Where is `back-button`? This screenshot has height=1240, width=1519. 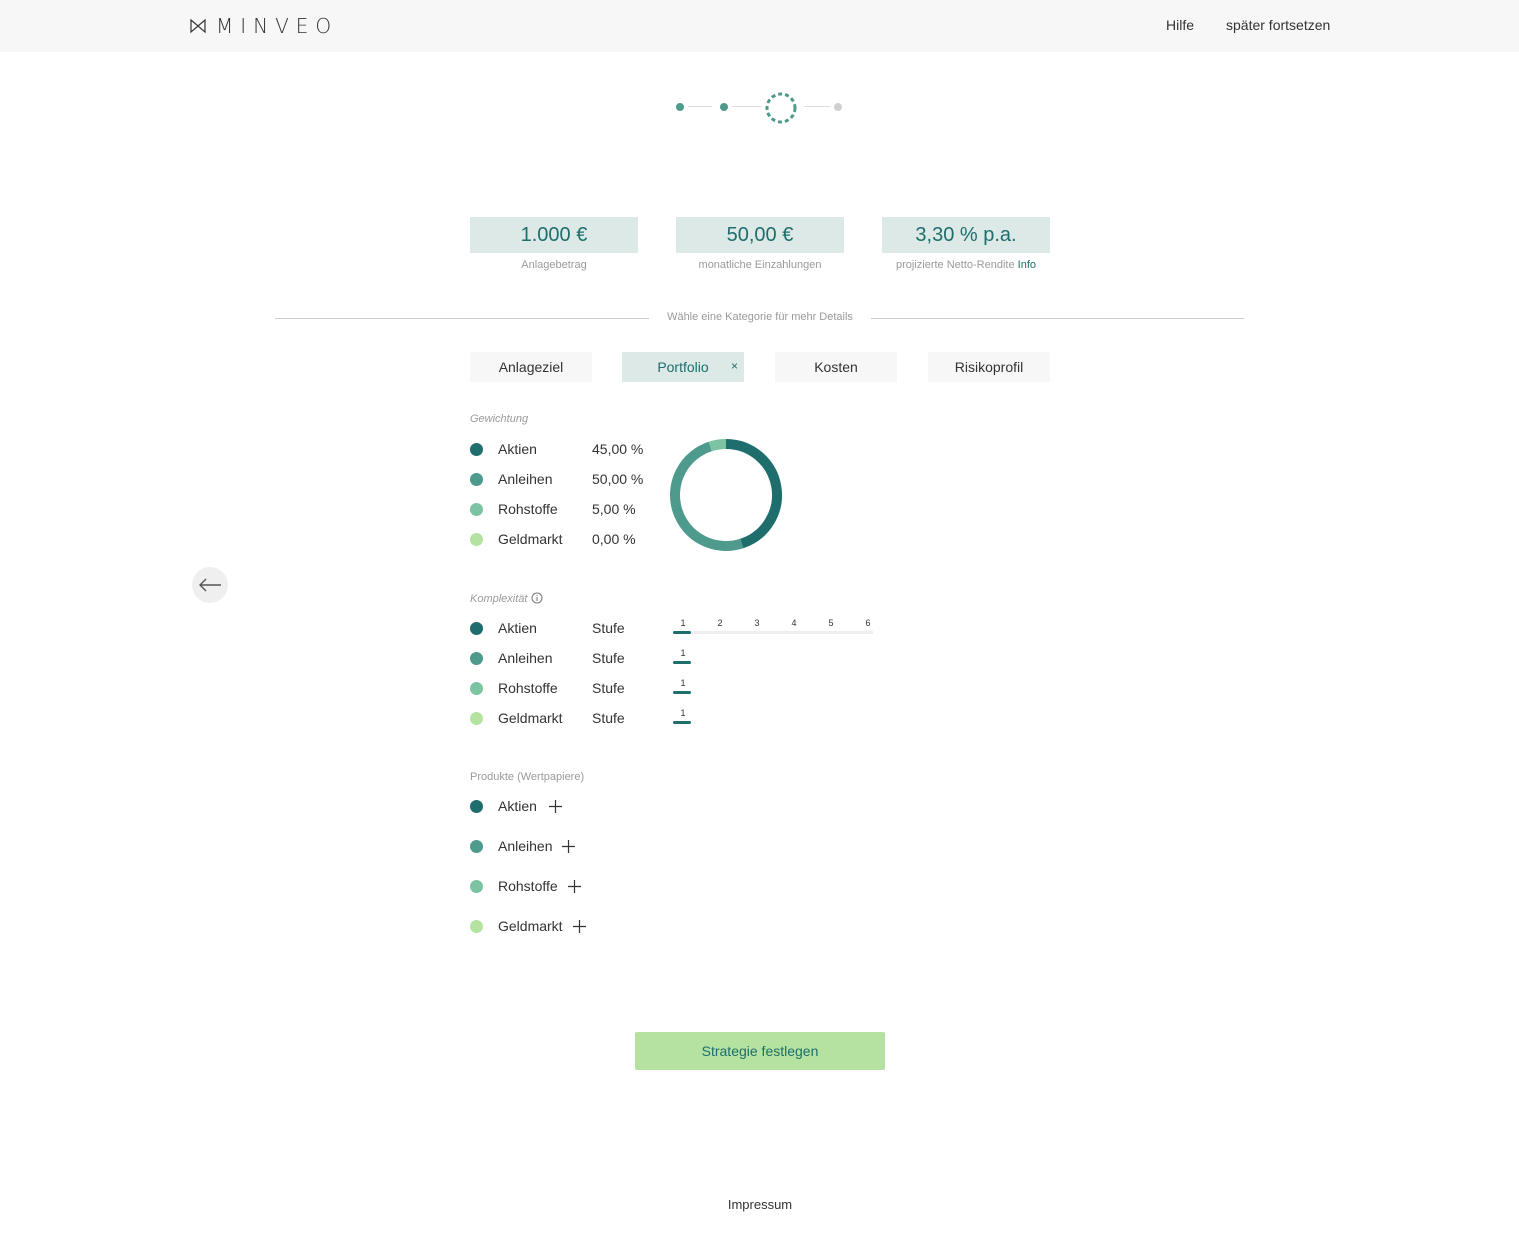 back-button is located at coordinates (210, 585).